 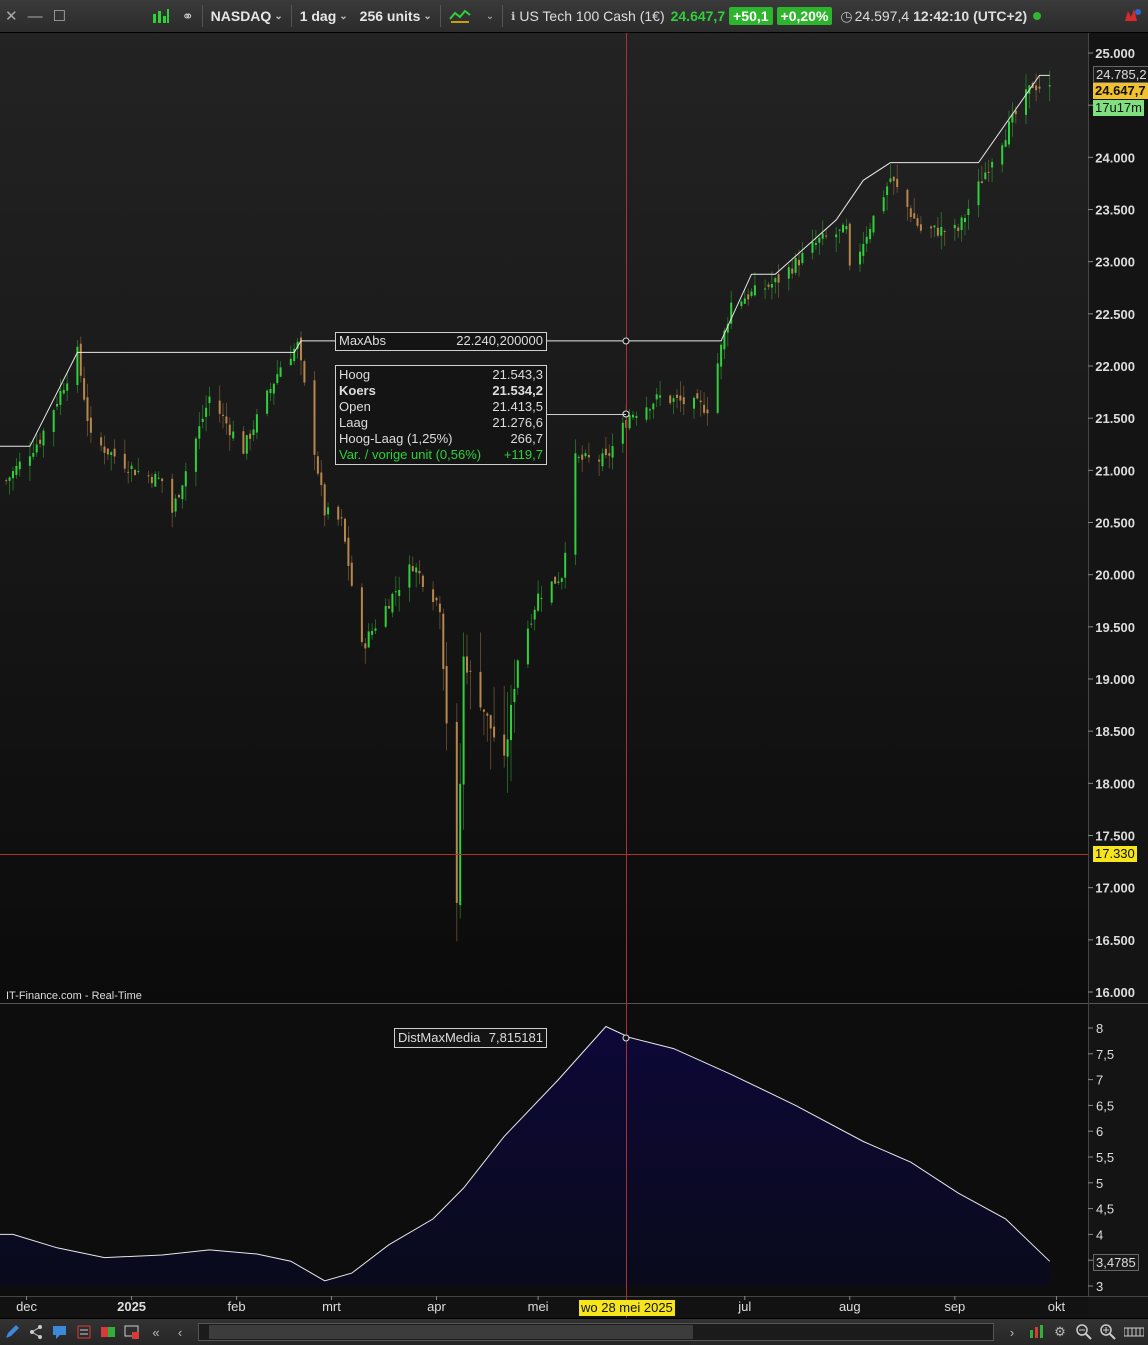 I want to click on list-icon: ☰, so click(x=106, y=42).